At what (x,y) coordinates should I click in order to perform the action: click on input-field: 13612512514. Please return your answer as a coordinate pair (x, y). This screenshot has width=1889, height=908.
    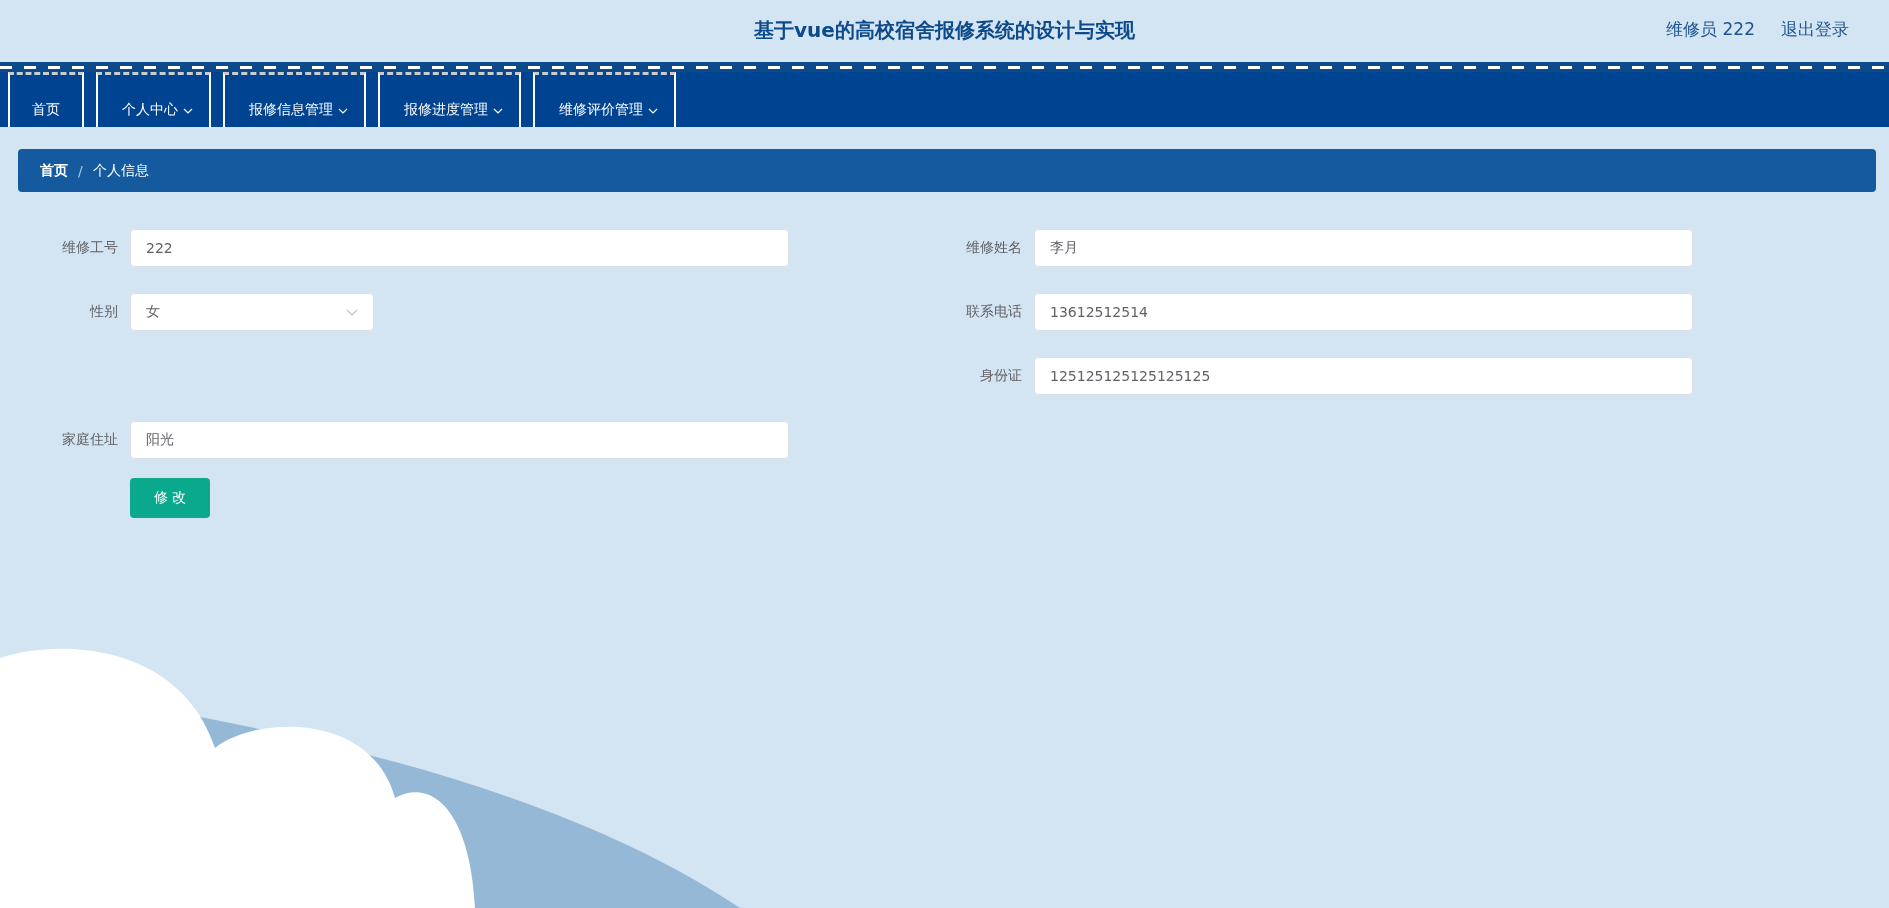
    Looking at the image, I should click on (1363, 312).